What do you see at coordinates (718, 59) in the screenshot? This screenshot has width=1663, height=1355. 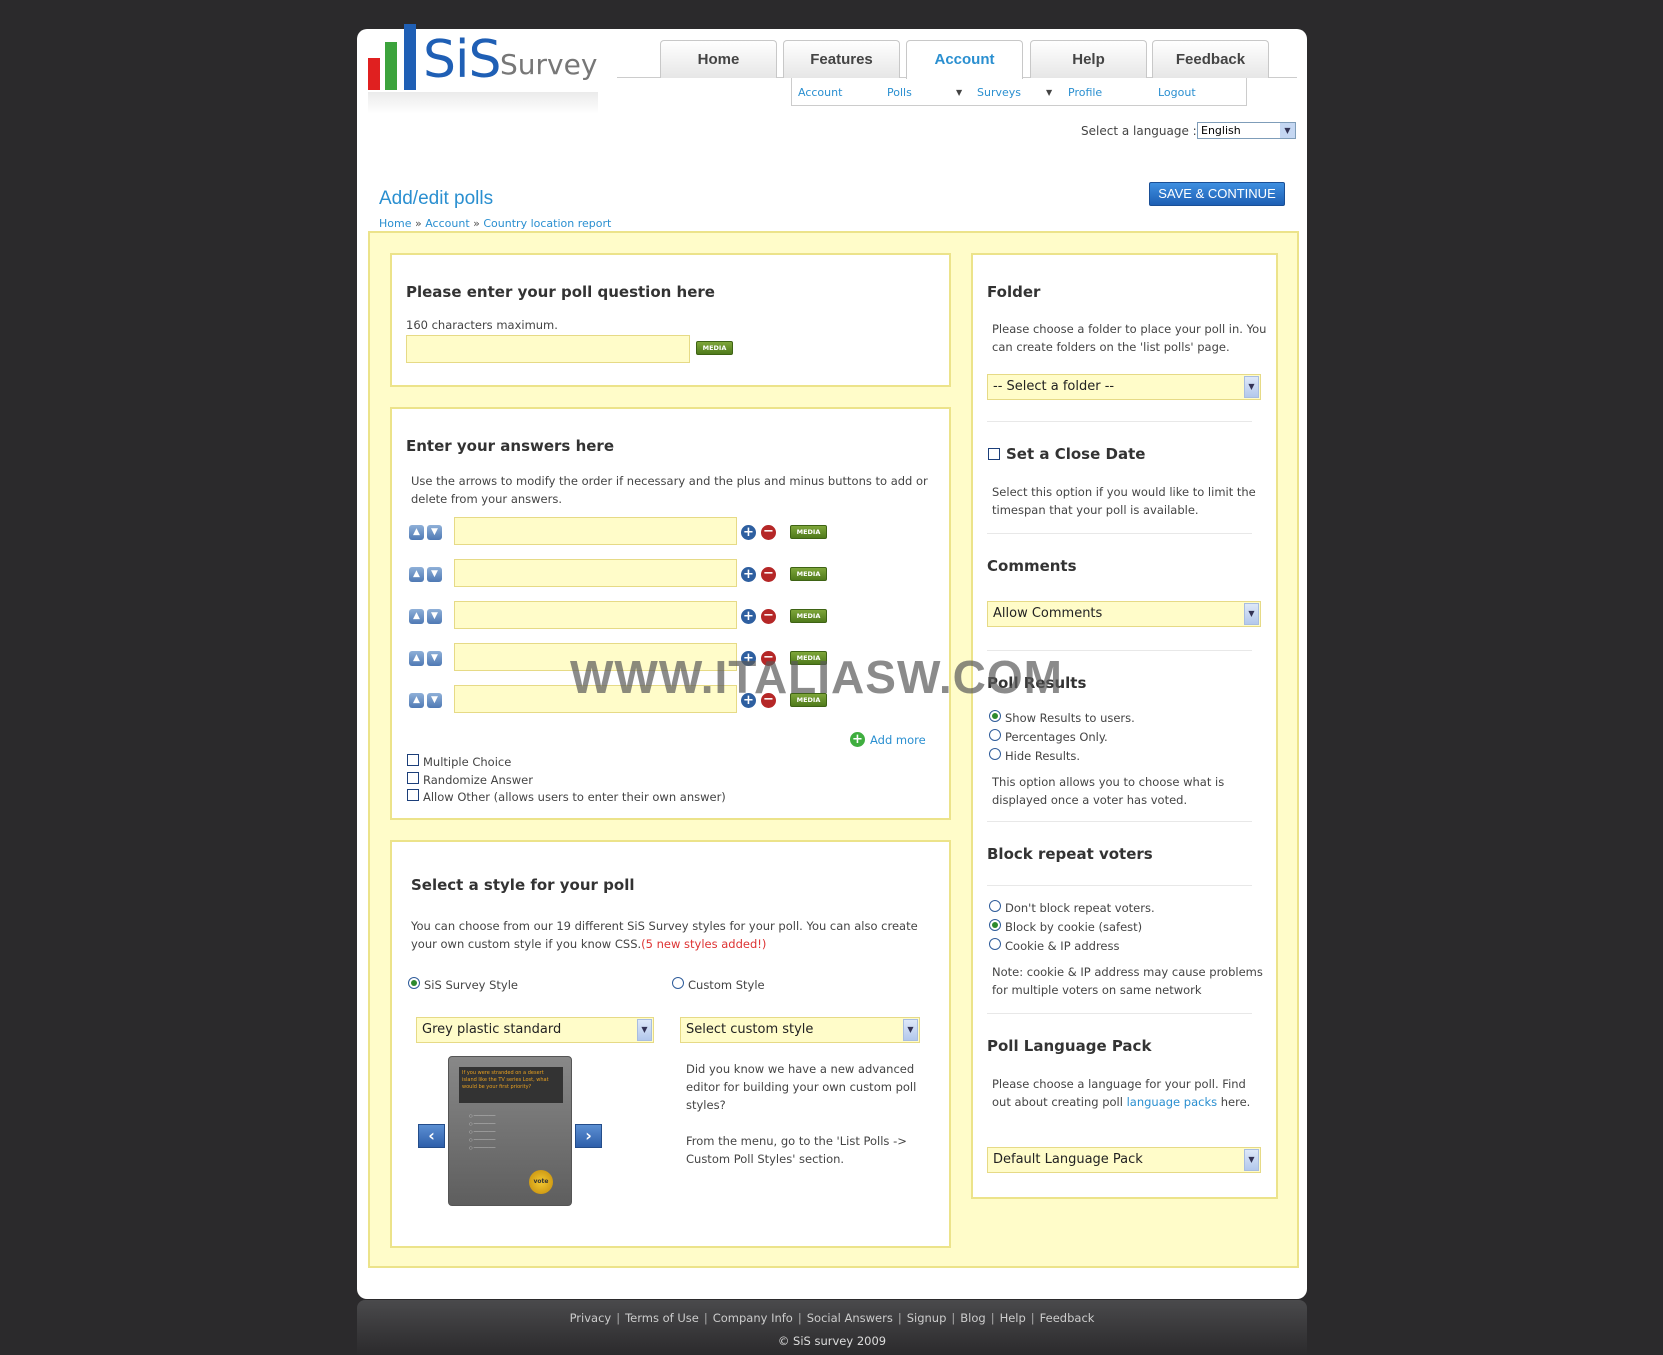 I see `tab-home: Home` at bounding box center [718, 59].